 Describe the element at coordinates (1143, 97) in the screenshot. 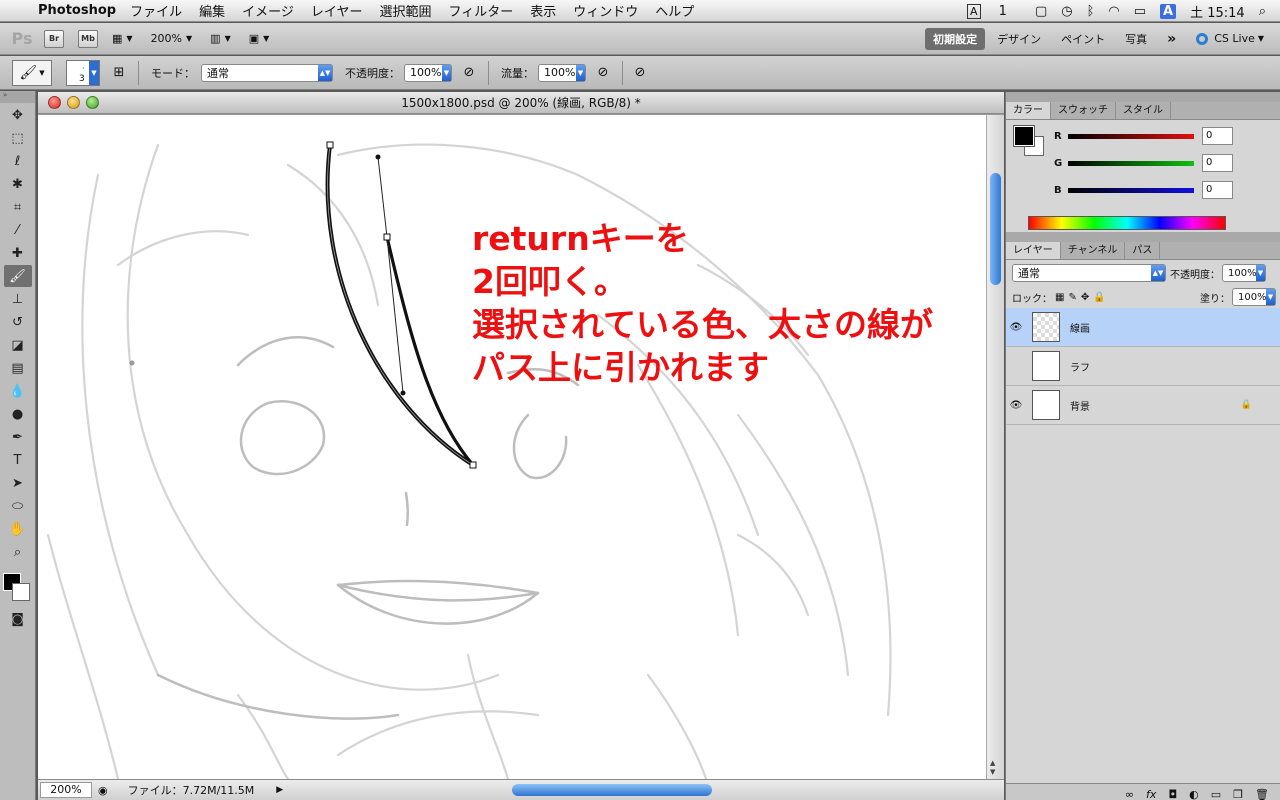

I see `panel-grip` at that location.